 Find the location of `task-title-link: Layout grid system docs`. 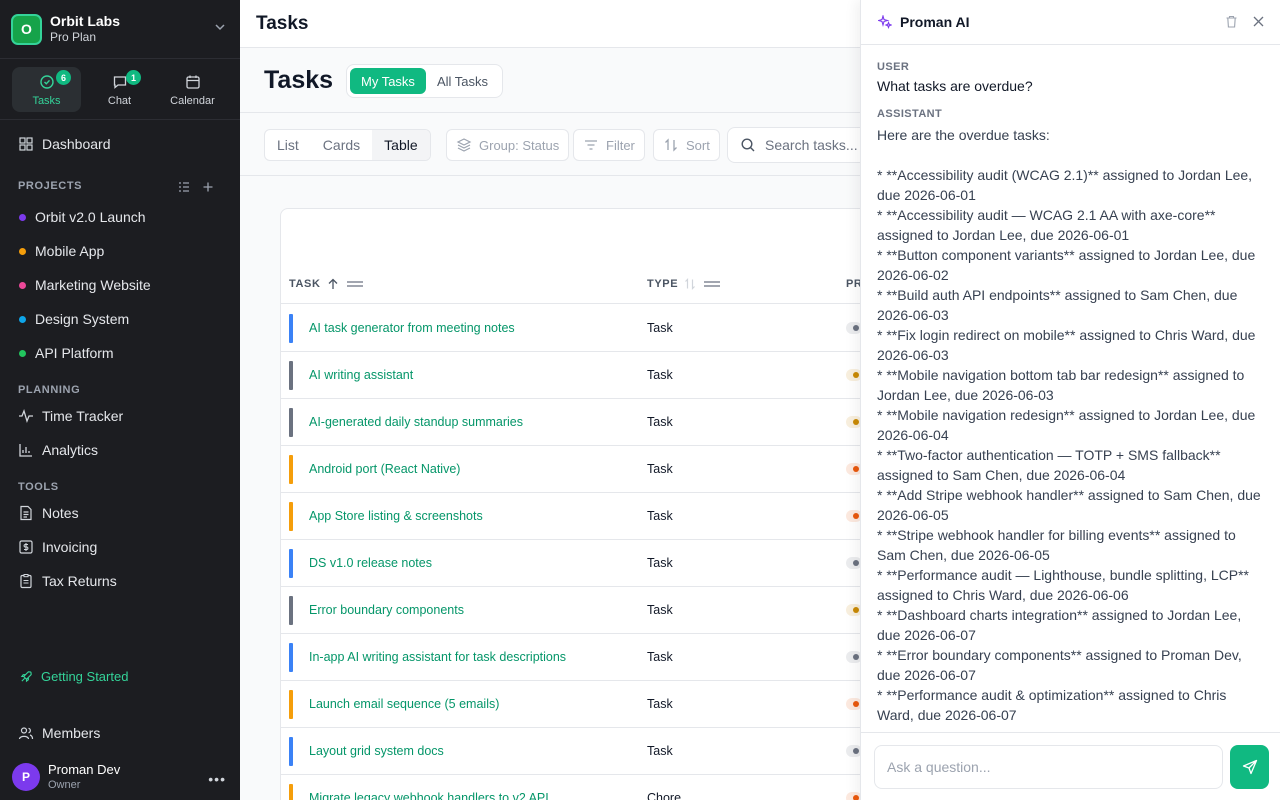

task-title-link: Layout grid system docs is located at coordinates (376, 751).